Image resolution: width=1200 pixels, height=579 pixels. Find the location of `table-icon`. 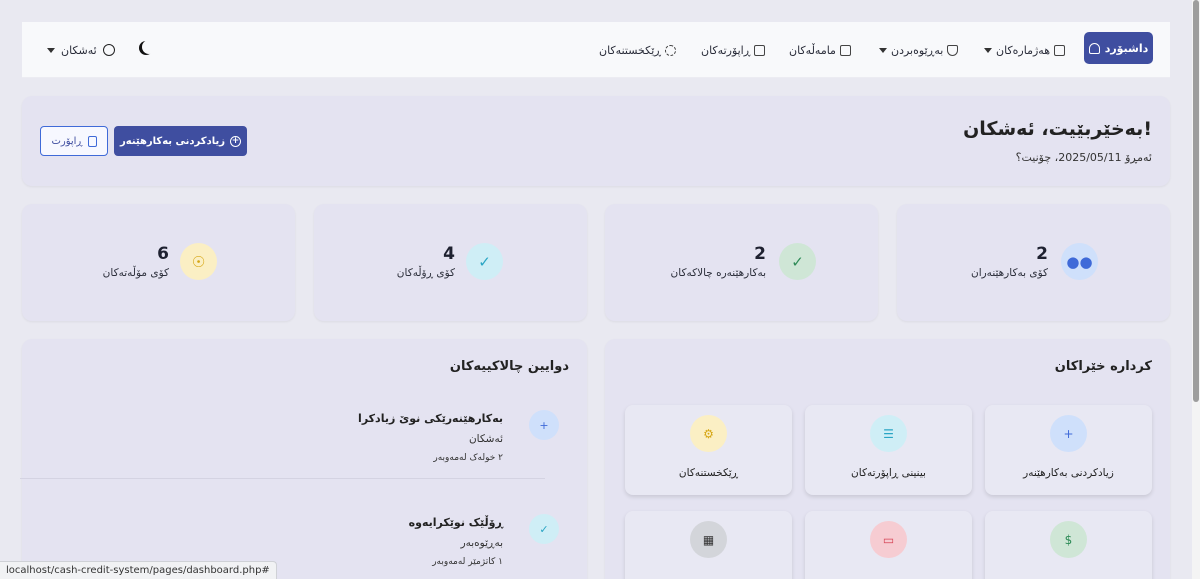

table-icon is located at coordinates (845, 50).